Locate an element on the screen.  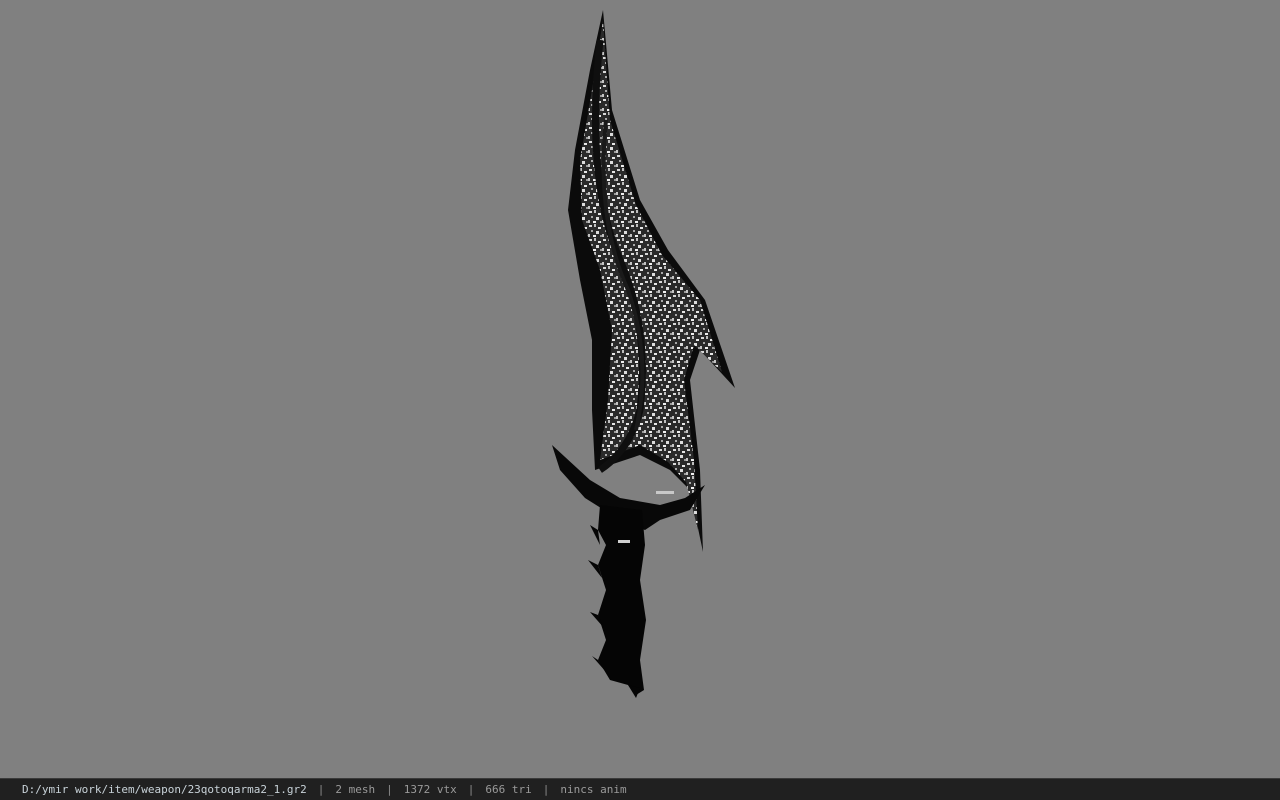
weapon-model is located at coordinates (643, 354).